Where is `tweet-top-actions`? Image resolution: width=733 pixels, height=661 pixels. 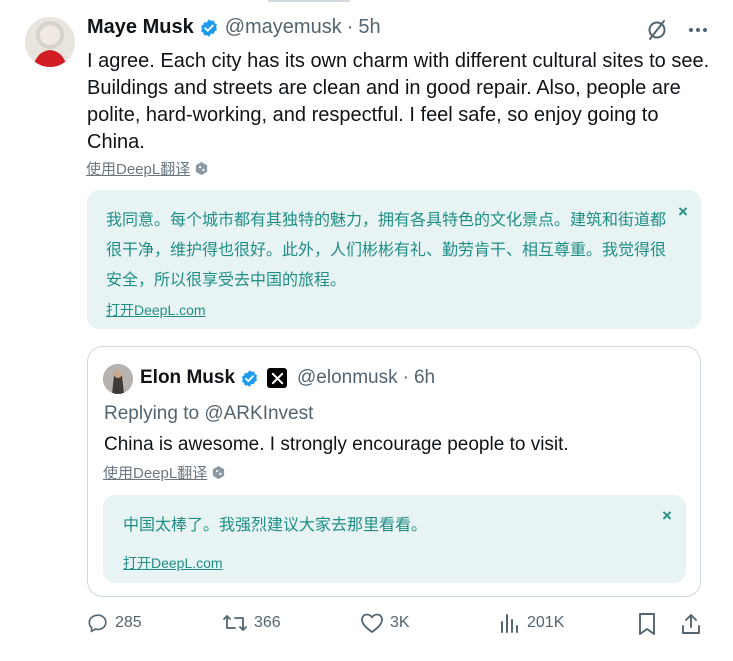 tweet-top-actions is located at coordinates (677, 30).